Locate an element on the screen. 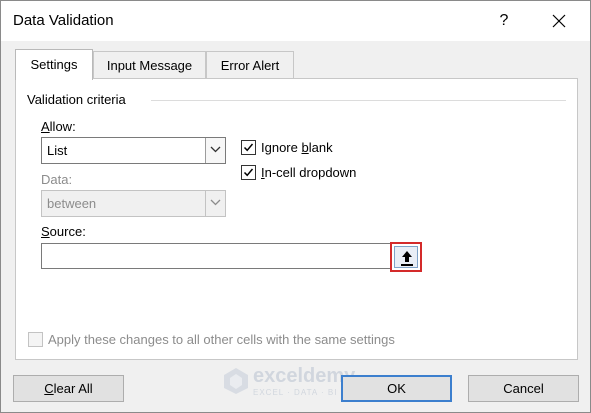 Image resolution: width=591 pixels, height=413 pixels. tab-input-message: Input Message is located at coordinates (149, 65).